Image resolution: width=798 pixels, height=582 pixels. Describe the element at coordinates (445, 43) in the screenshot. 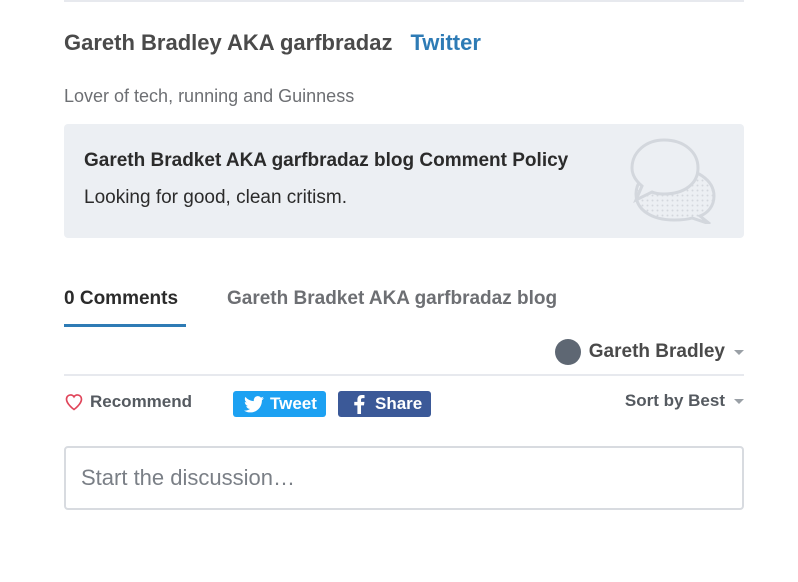

I see `twitter-link: Twitter` at that location.